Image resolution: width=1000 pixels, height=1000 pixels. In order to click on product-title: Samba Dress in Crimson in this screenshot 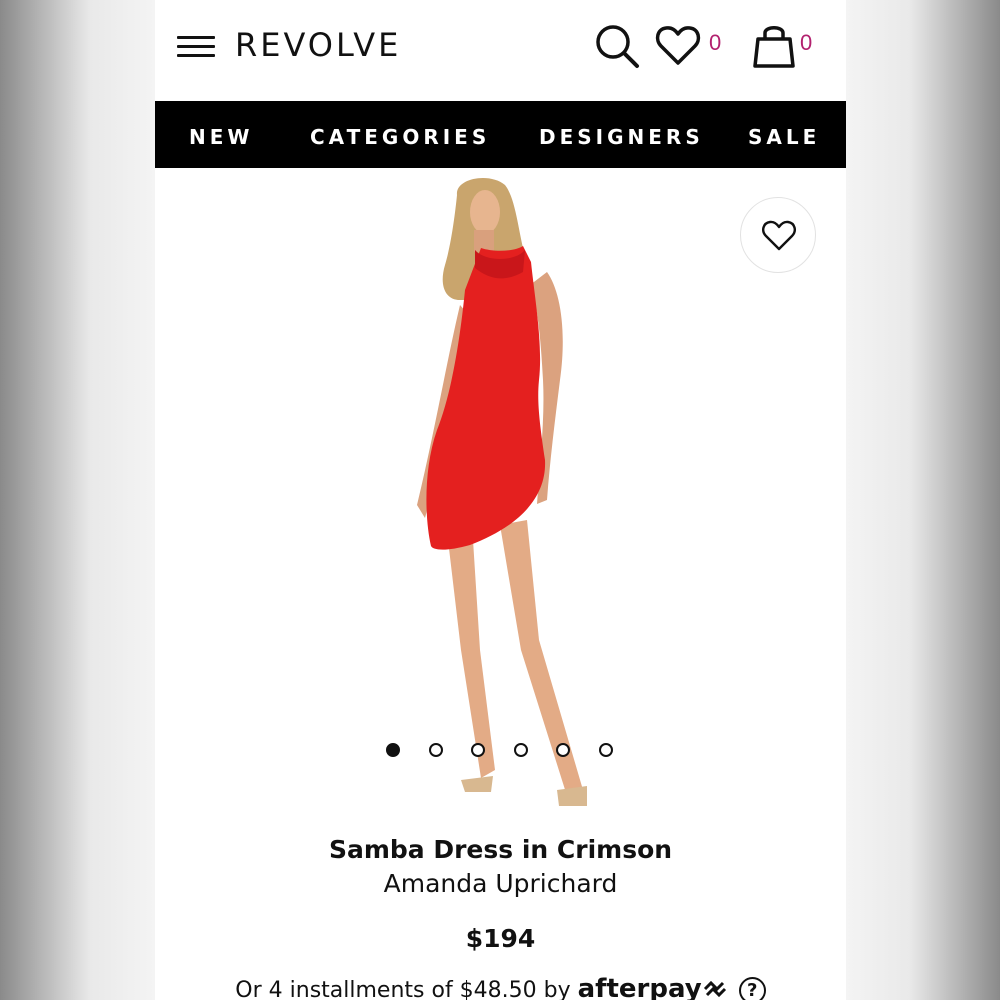, I will do `click(500, 849)`.